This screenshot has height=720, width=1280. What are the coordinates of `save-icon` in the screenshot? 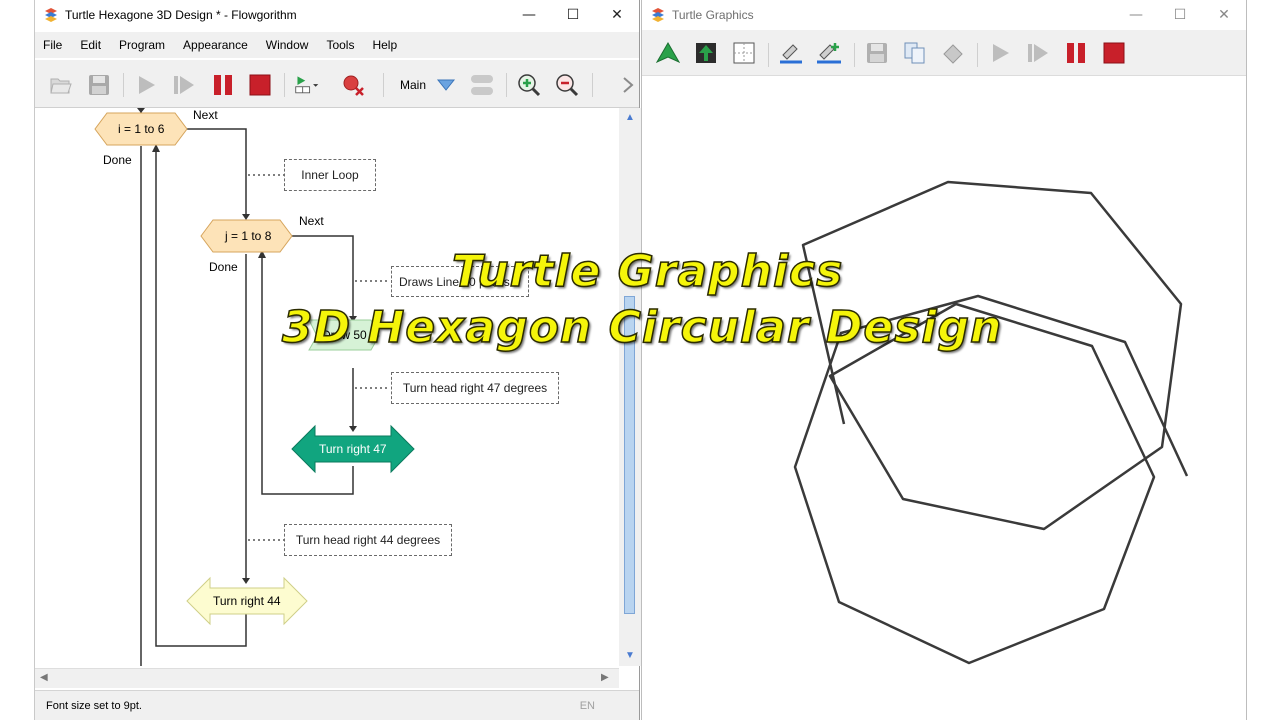 It's located at (99, 85).